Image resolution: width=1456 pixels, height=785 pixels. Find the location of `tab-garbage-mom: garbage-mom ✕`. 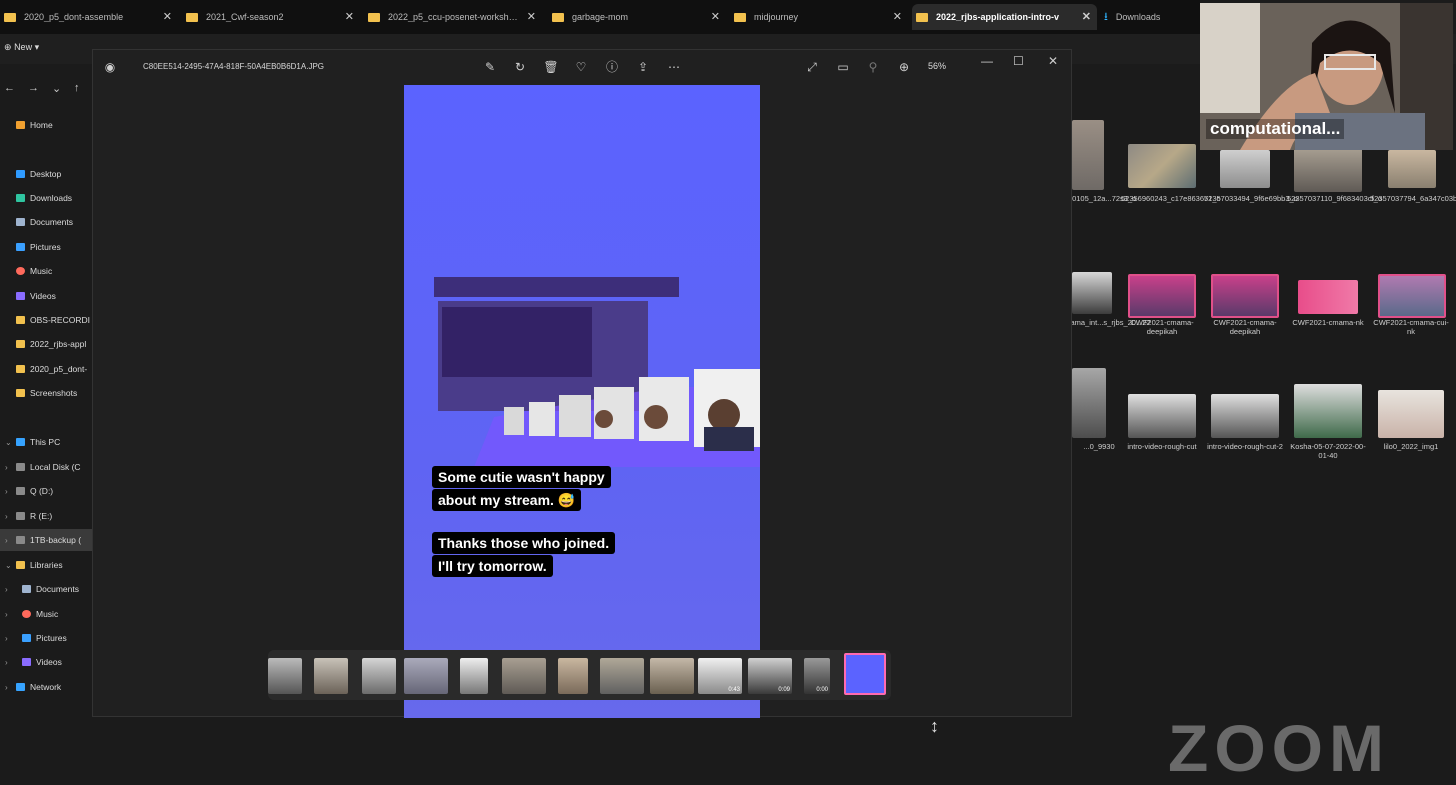

tab-garbage-mom: garbage-mom ✕ is located at coordinates (637, 17).